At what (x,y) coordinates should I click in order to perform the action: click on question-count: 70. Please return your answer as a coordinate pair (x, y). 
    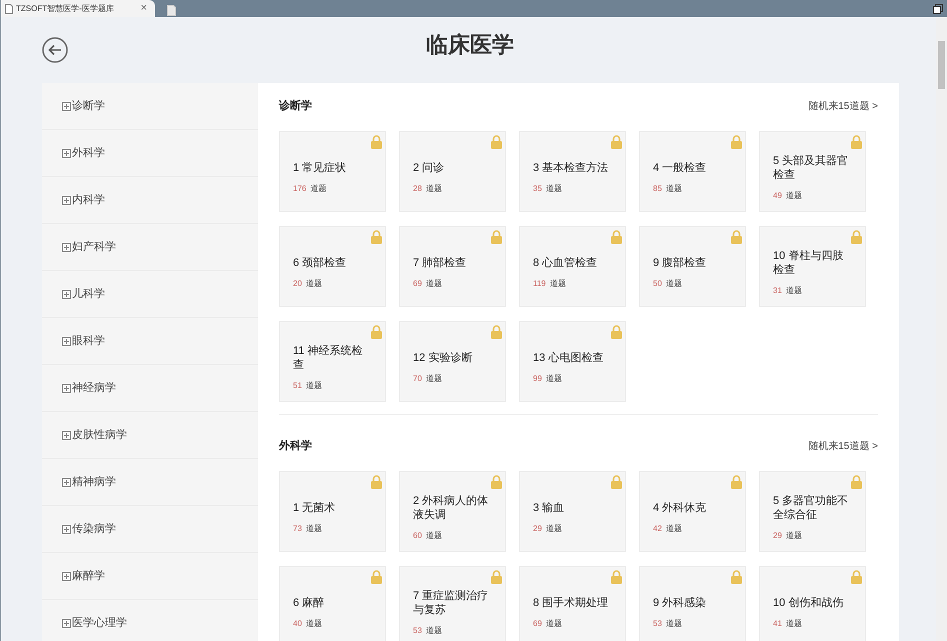
    Looking at the image, I should click on (417, 379).